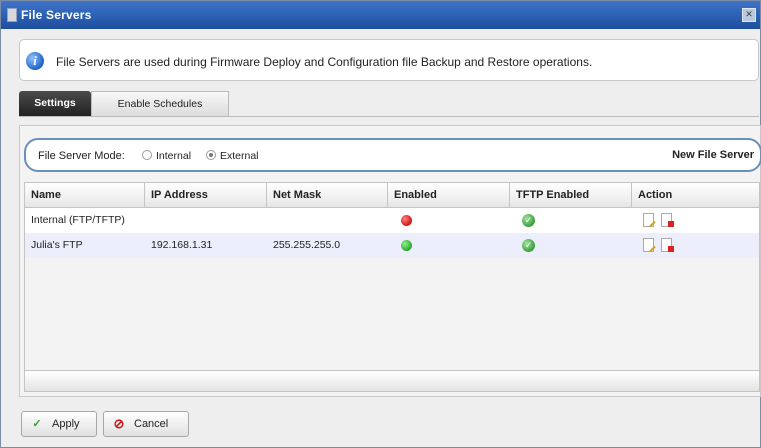 This screenshot has height=448, width=761. Describe the element at coordinates (449, 195) in the screenshot. I see `column-header-enabled: Enabled` at that location.